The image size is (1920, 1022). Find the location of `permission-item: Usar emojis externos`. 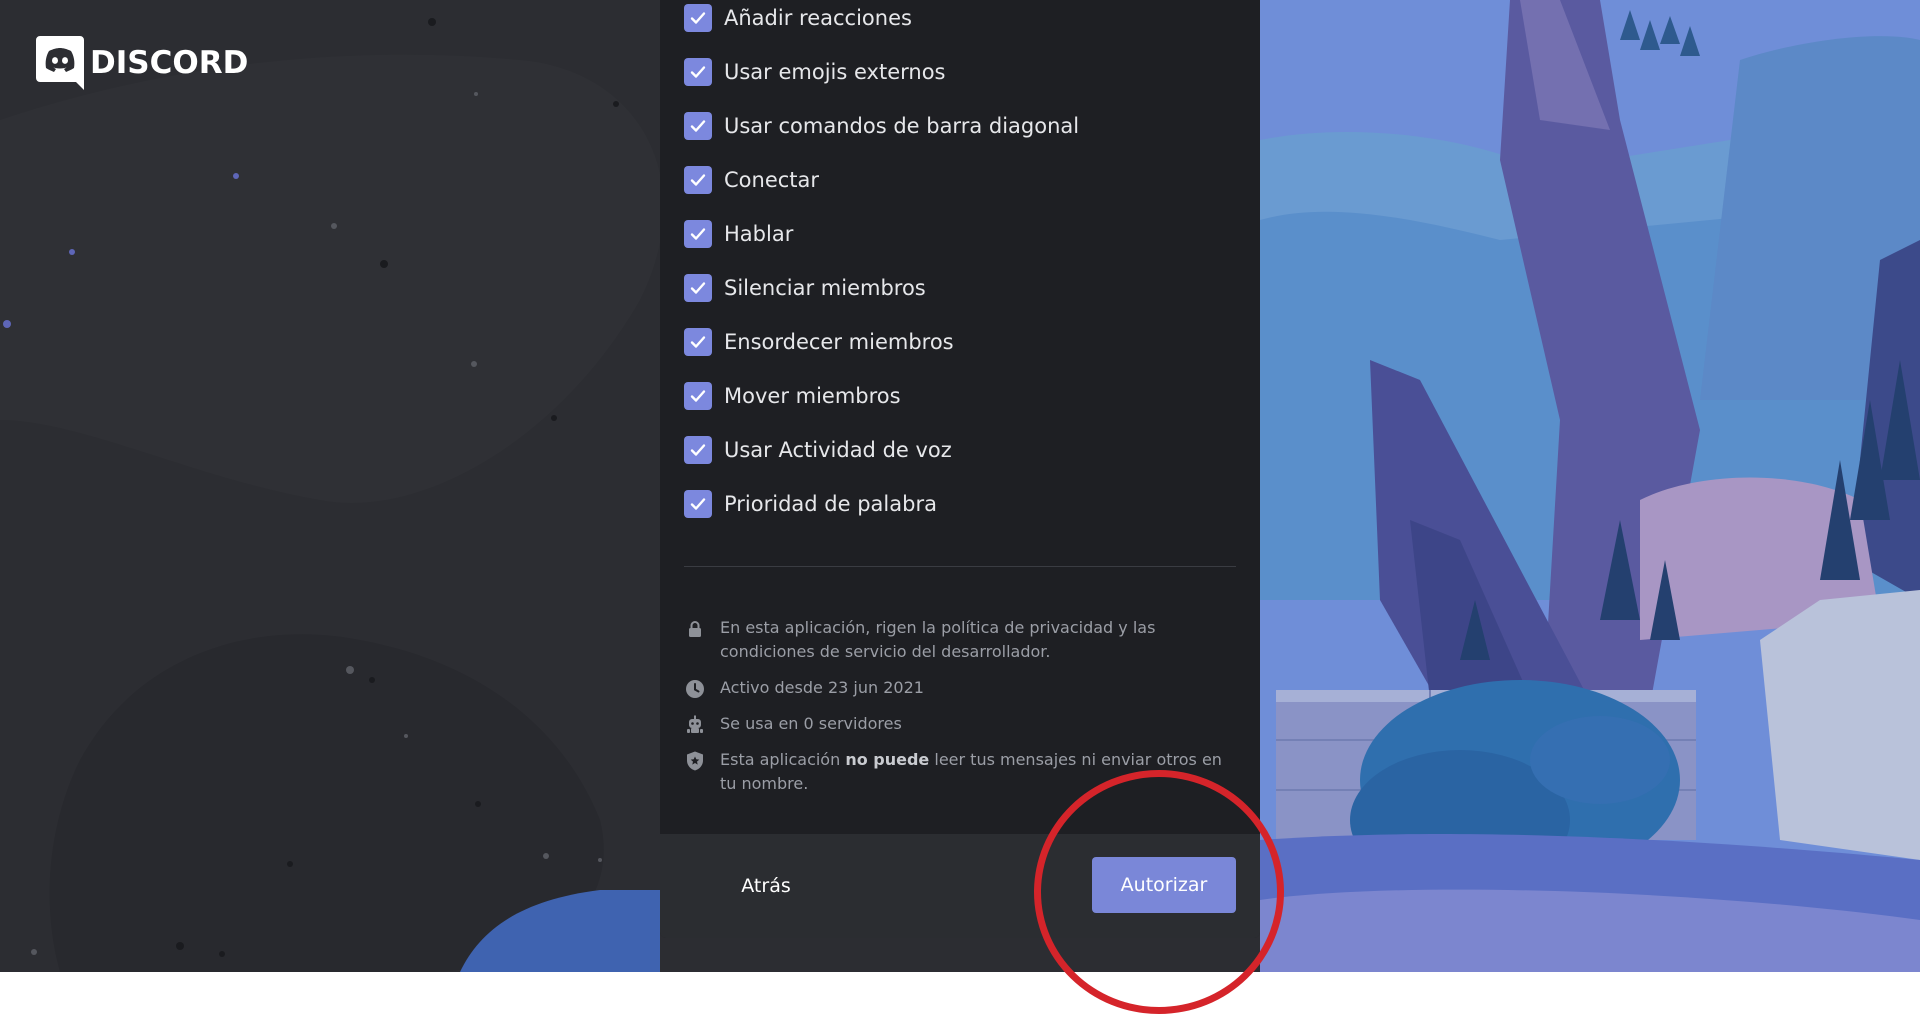

permission-item: Usar emojis externos is located at coordinates (815, 72).